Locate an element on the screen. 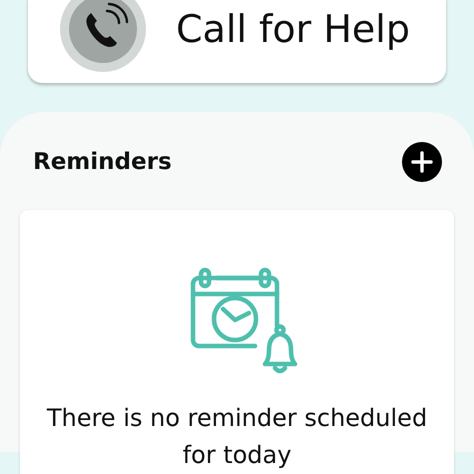  empty-message: There is no reminder scheduled for today is located at coordinates (237, 437).